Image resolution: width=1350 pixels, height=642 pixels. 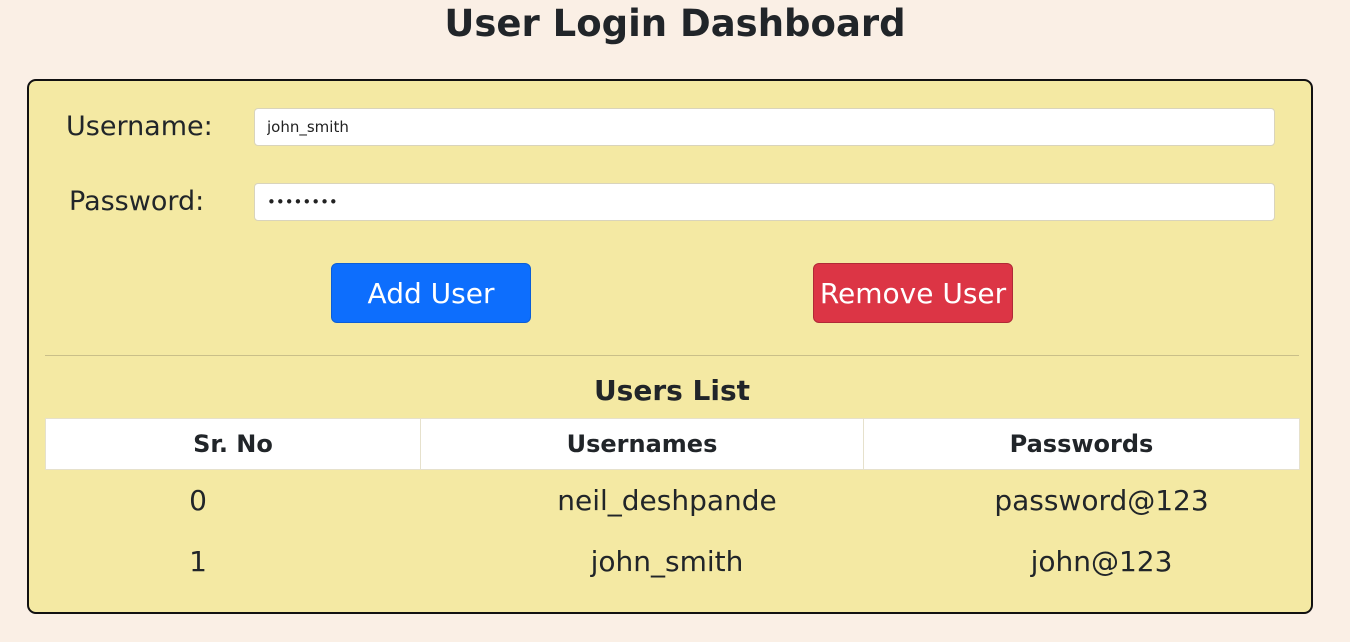 I want to click on column-header-sr-no: Sr. No, so click(x=233, y=444).